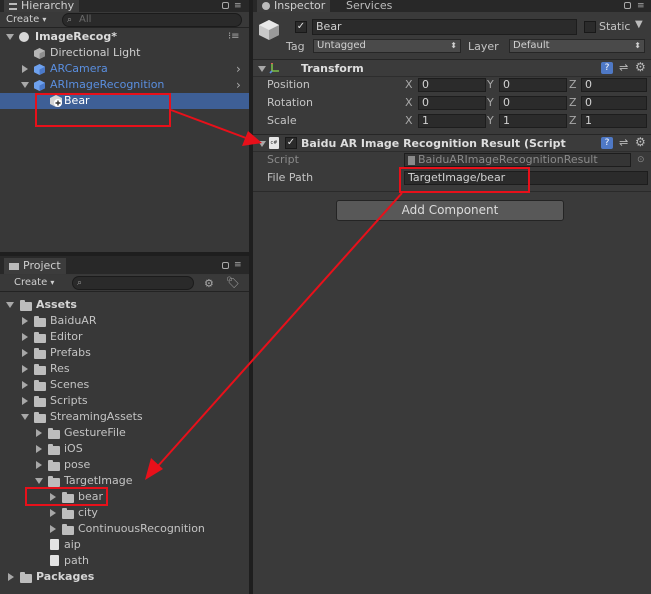  Describe the element at coordinates (639, 24) in the screenshot. I see `static-dropdown-icon: ▼` at that location.